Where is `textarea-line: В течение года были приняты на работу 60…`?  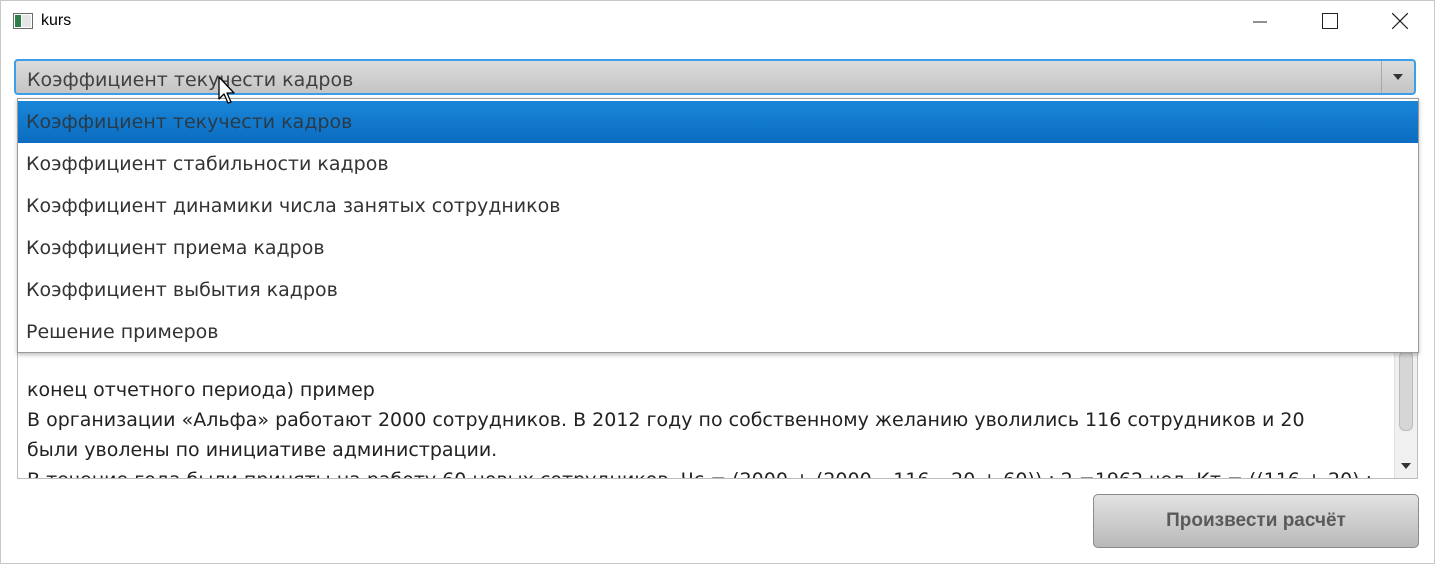 textarea-line: В течение года были приняты на работу 60… is located at coordinates (707, 471).